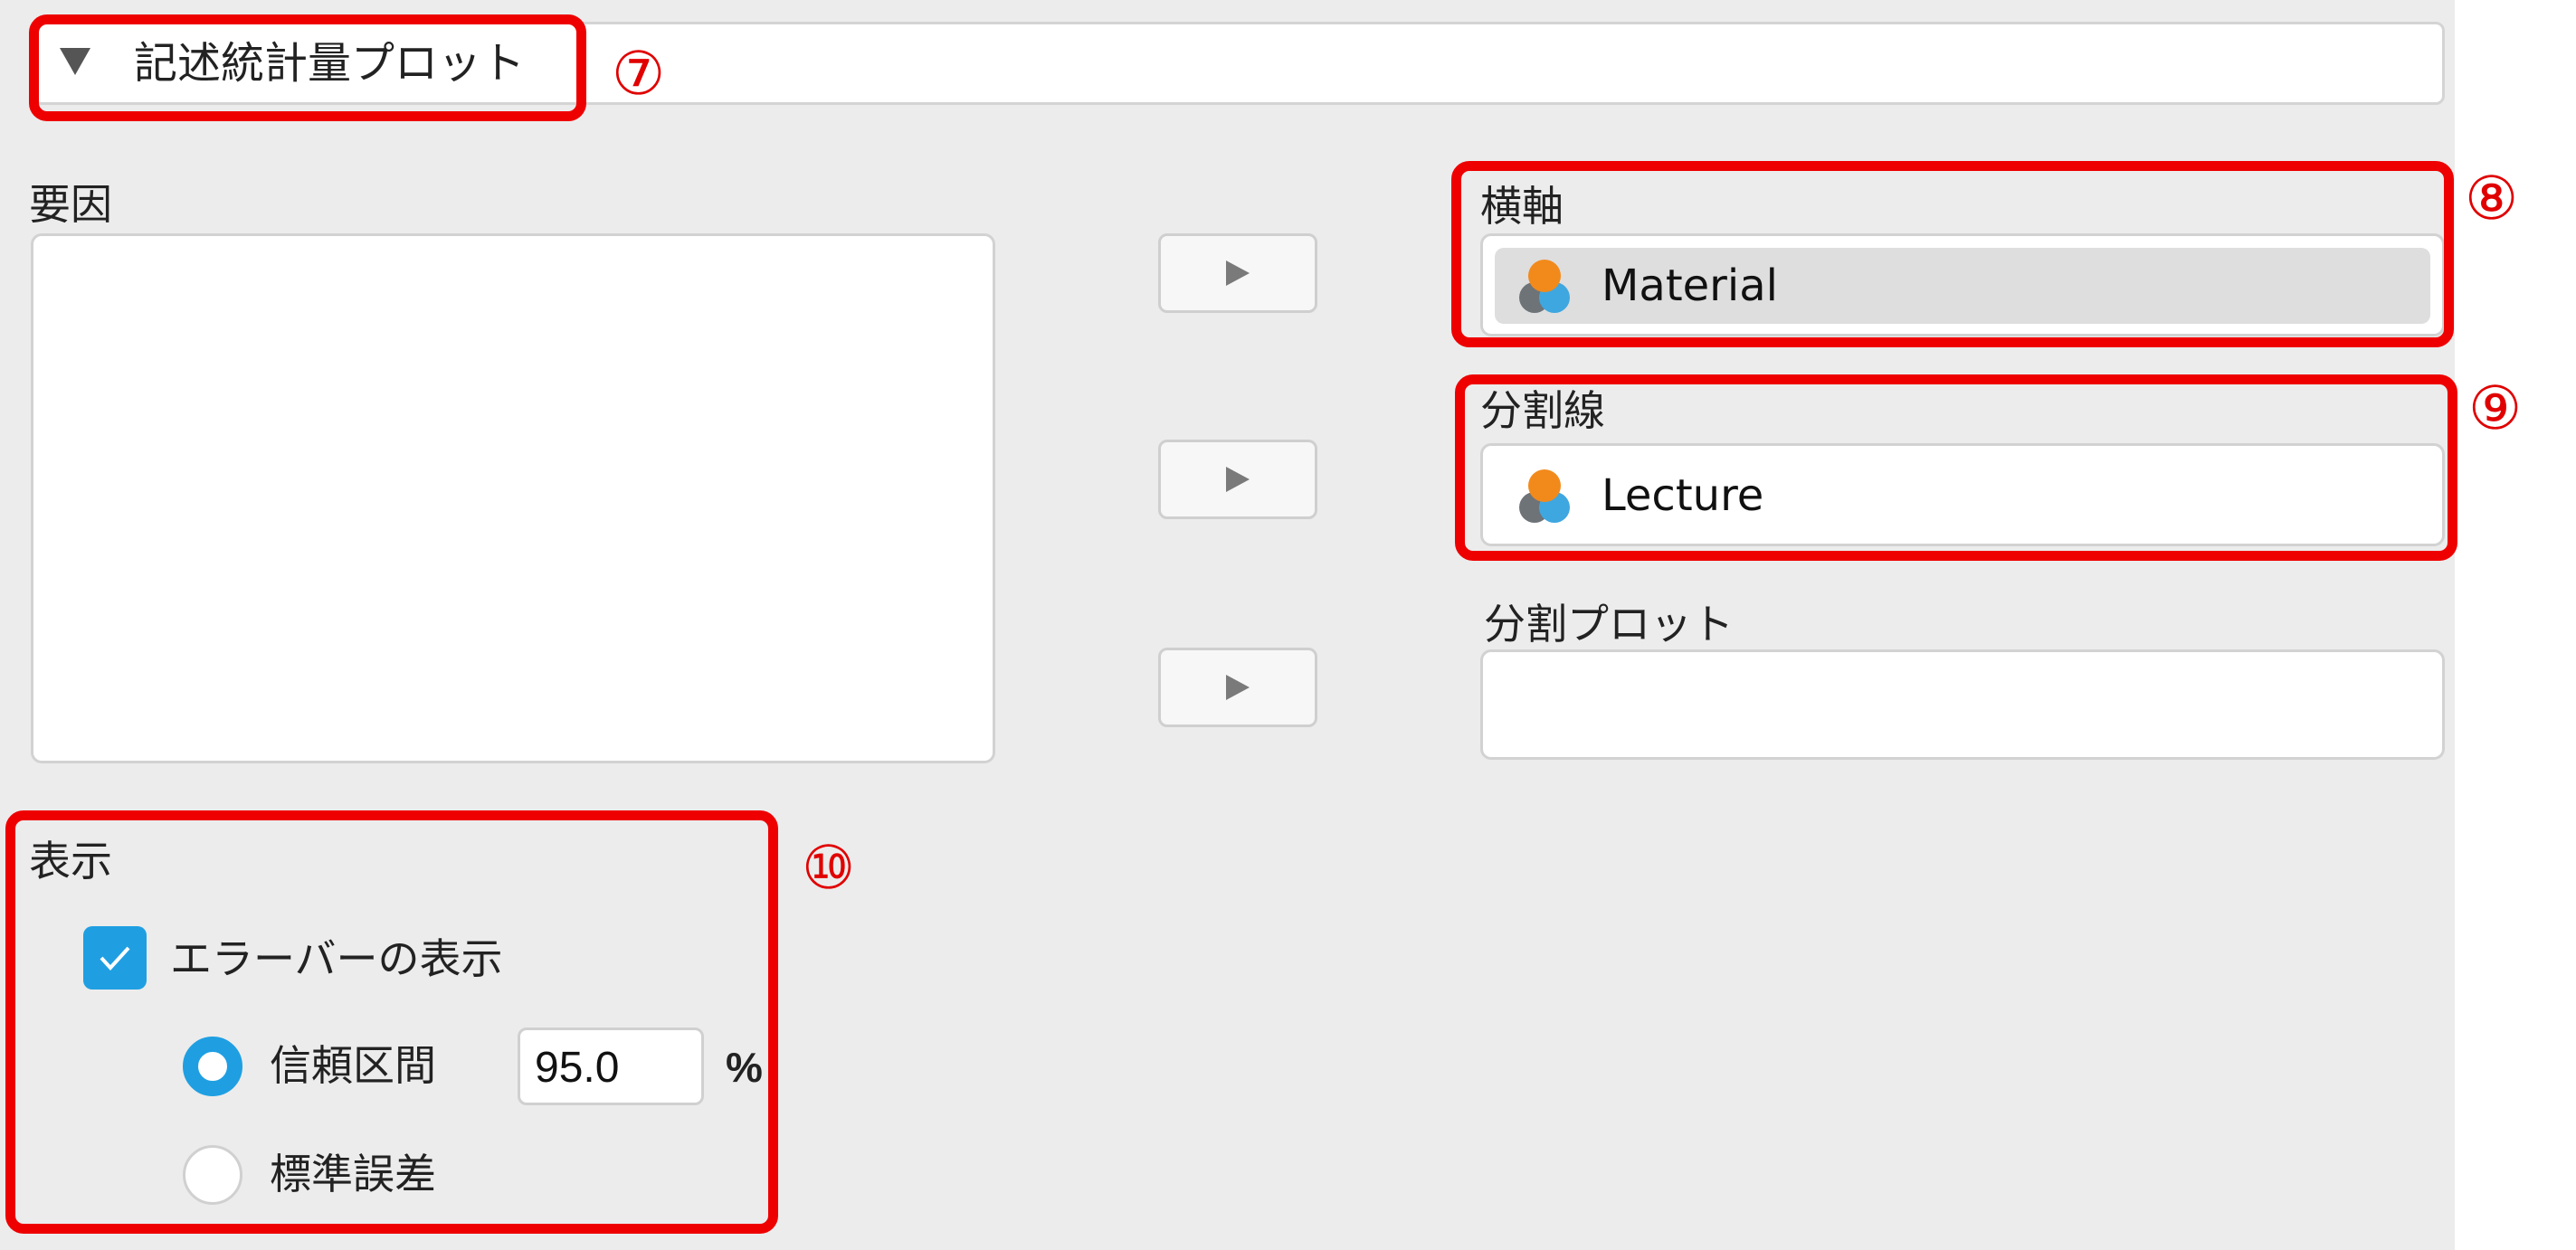  What do you see at coordinates (611, 1066) in the screenshot?
I see `confidence-interval-input: 95.0` at bounding box center [611, 1066].